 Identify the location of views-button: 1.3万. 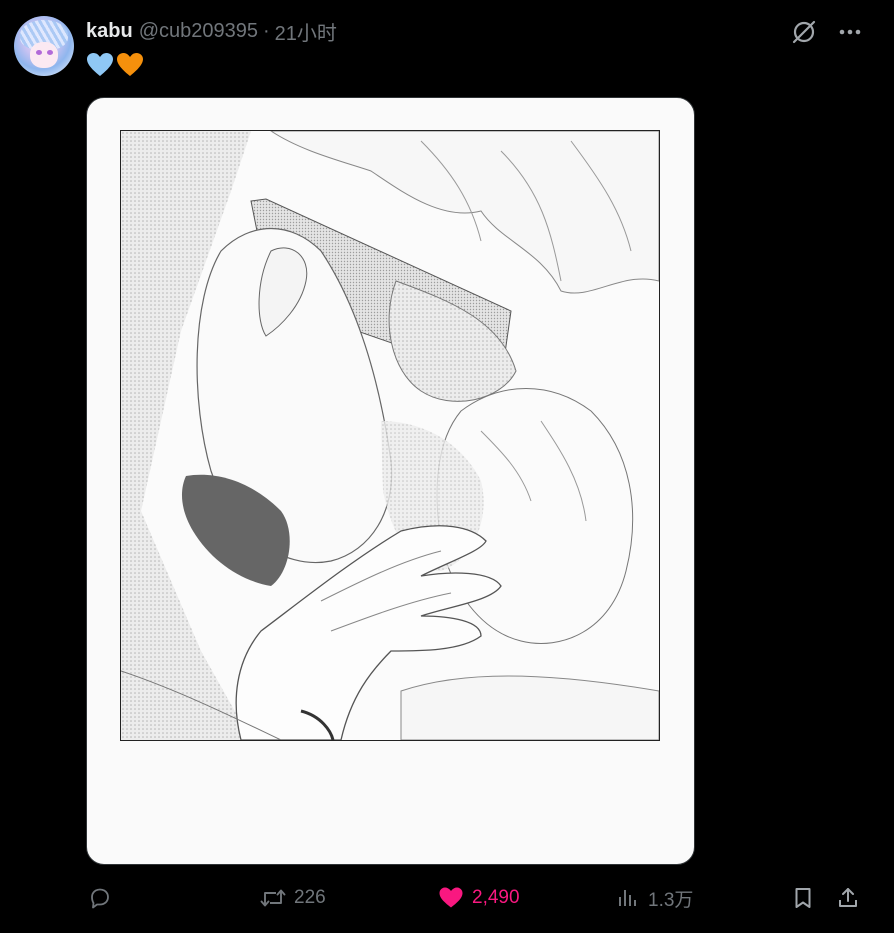
(654, 898).